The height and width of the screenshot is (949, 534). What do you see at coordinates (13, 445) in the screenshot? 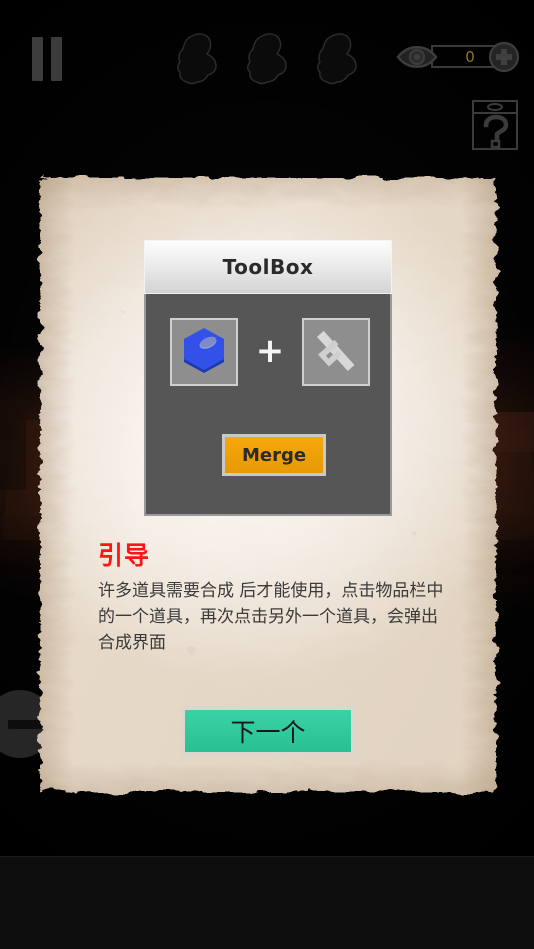
I see `bg-prop-left-dark` at bounding box center [13, 445].